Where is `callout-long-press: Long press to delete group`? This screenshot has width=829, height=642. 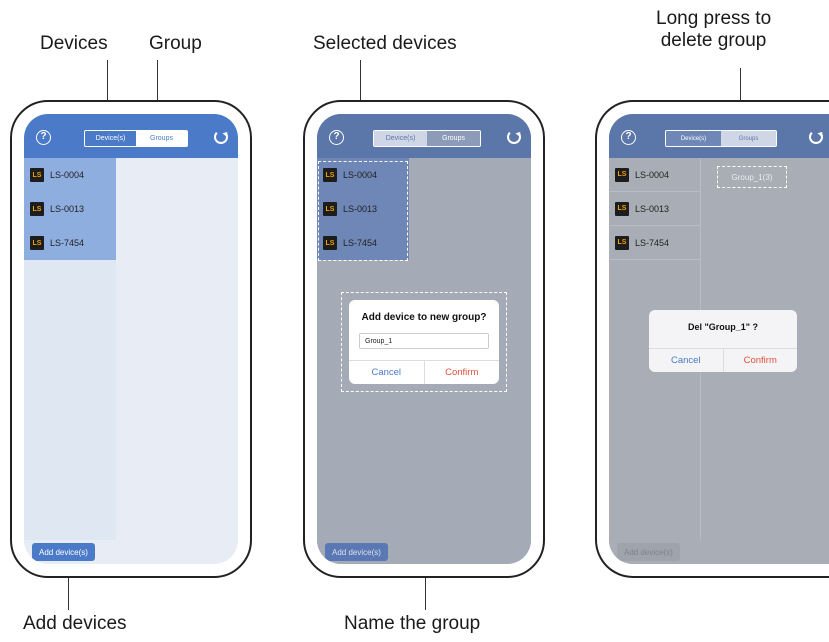
callout-long-press: Long press to delete group is located at coordinates (713, 30).